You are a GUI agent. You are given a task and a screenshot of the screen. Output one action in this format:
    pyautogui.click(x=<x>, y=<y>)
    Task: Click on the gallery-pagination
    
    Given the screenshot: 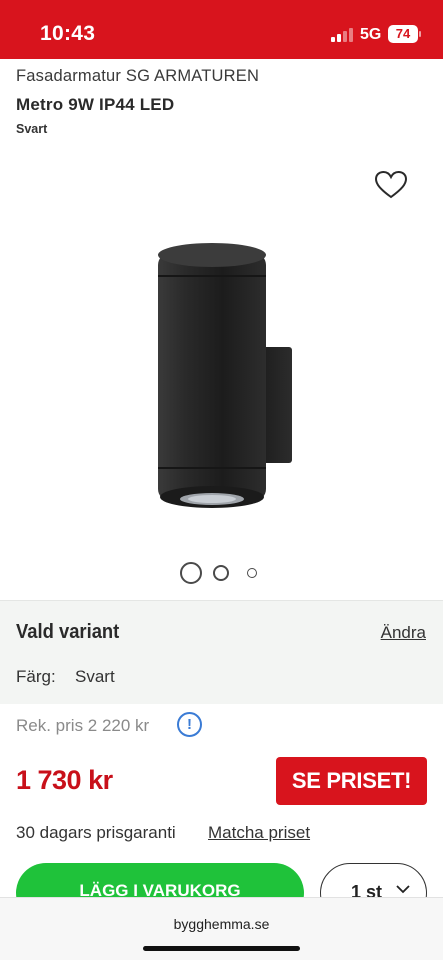 What is the action you would take?
    pyautogui.click(x=225, y=573)
    